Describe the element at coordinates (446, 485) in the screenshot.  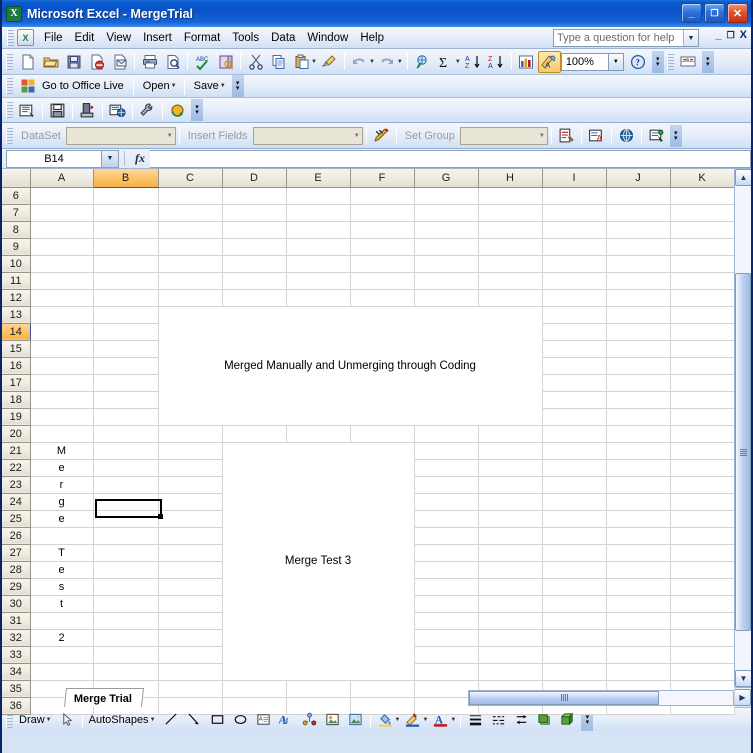
I see `cell-G23` at that location.